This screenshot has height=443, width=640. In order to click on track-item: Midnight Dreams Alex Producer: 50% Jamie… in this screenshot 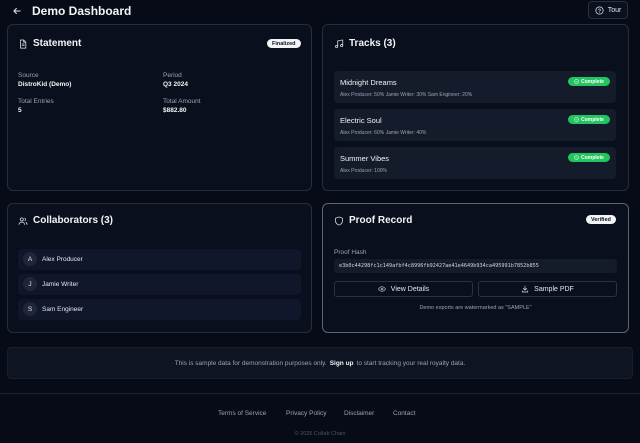, I will do `click(475, 87)`.